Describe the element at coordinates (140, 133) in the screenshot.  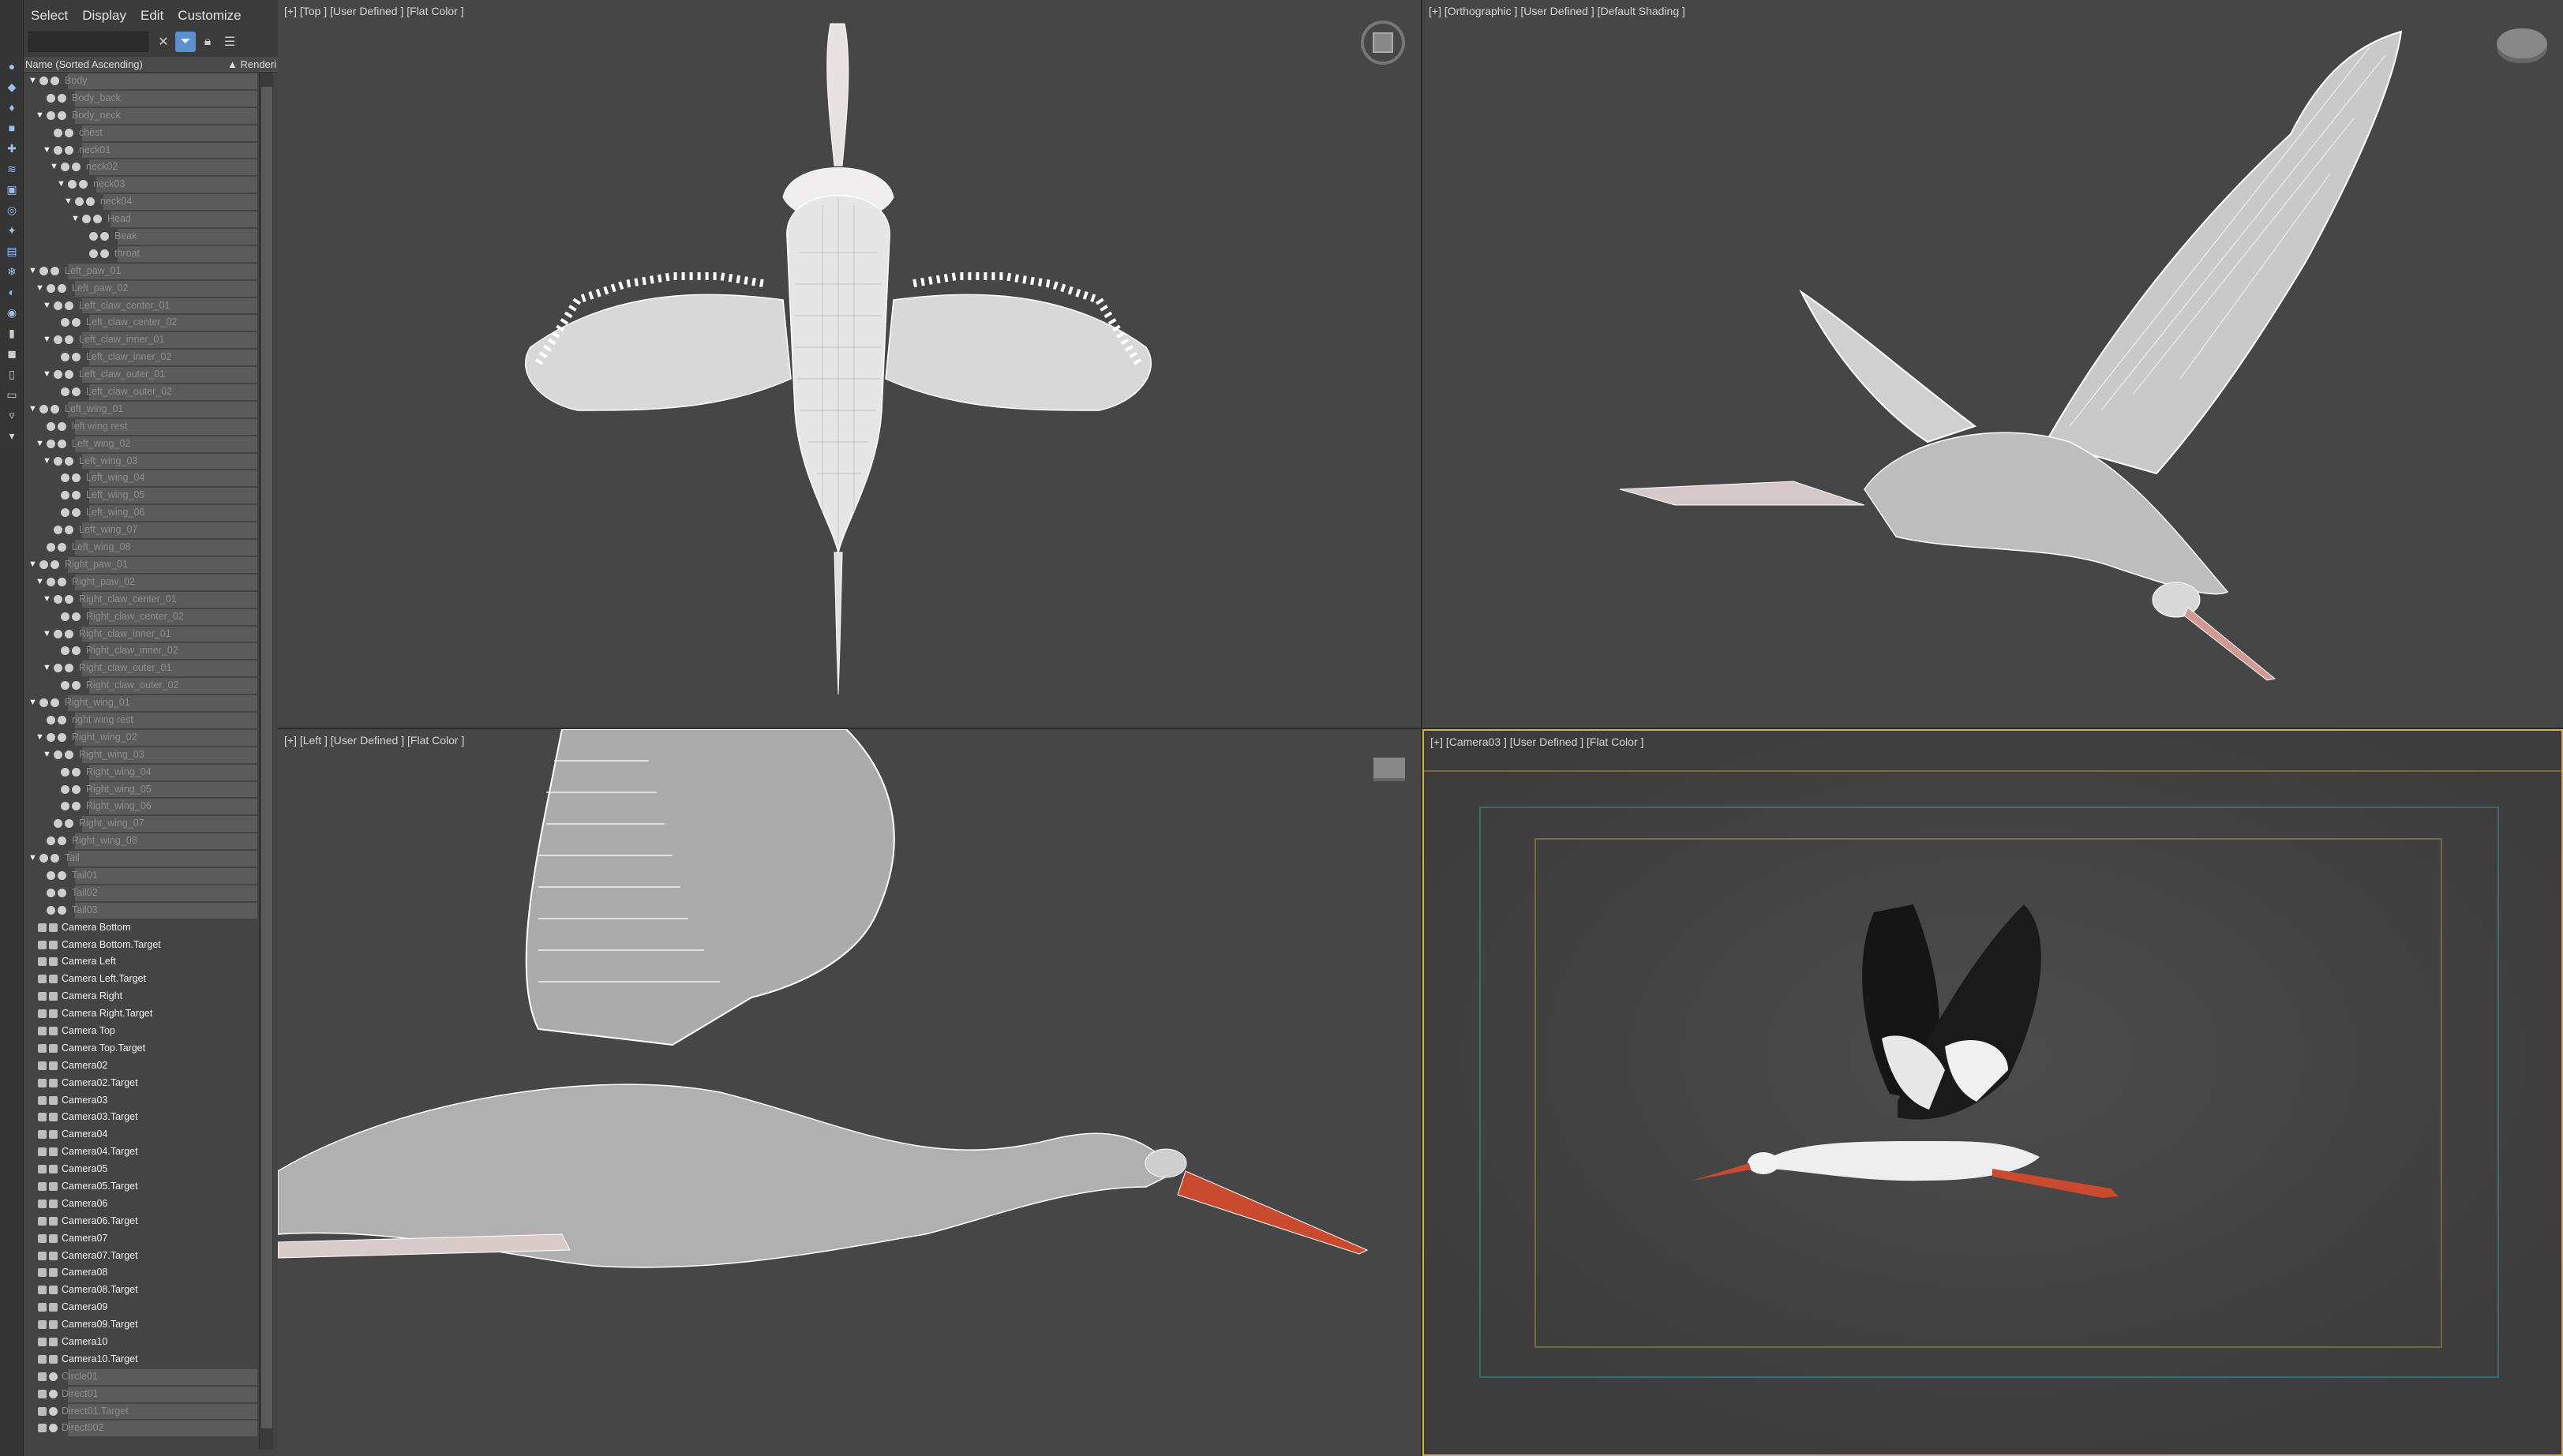
I see `tree-row: chest` at that location.